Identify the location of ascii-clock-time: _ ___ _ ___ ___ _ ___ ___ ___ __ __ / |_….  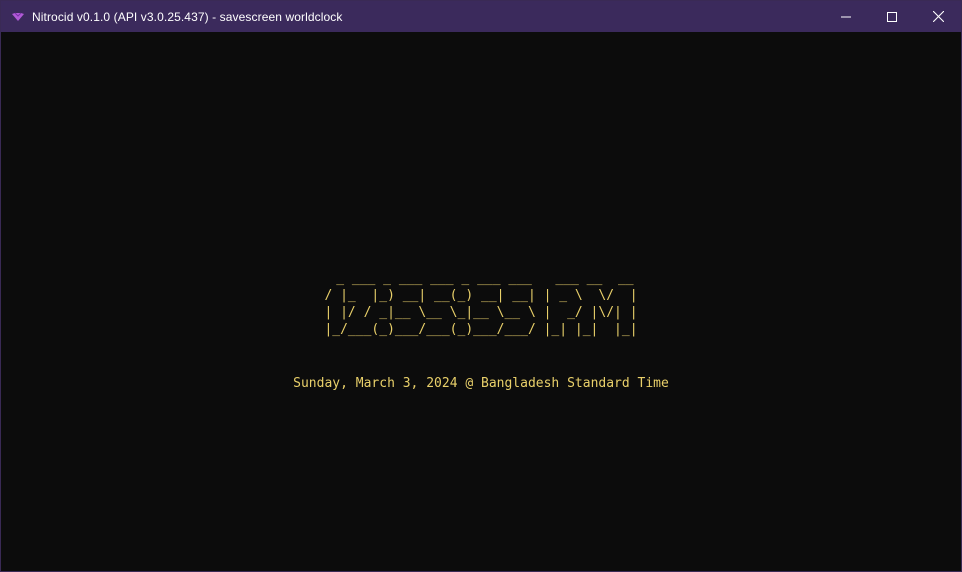
(481, 304).